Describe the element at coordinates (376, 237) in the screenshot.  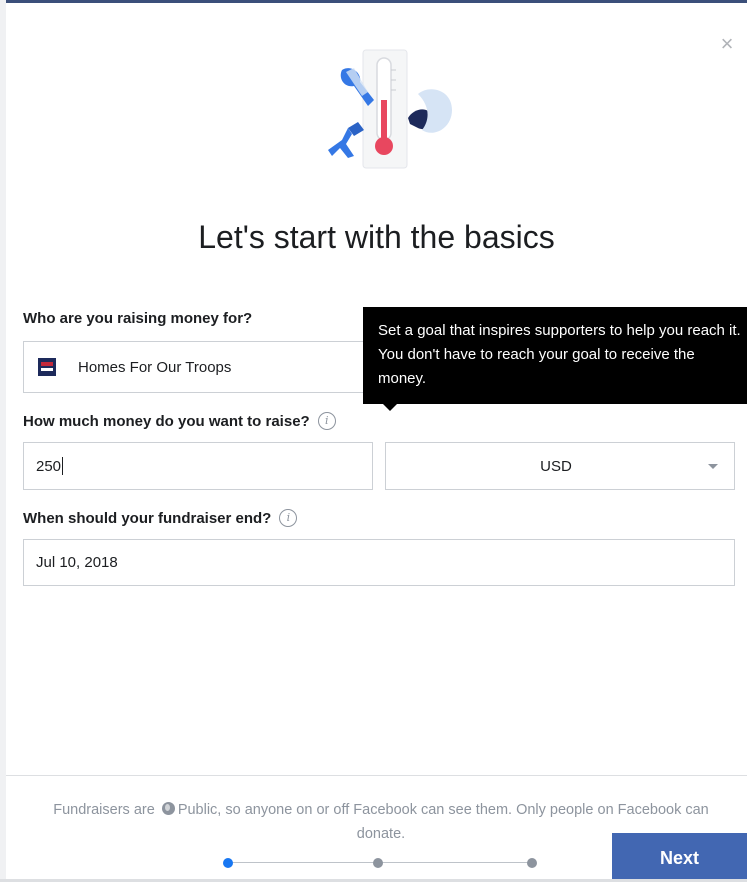
I see `page-title: Let's start with the basics` at that location.